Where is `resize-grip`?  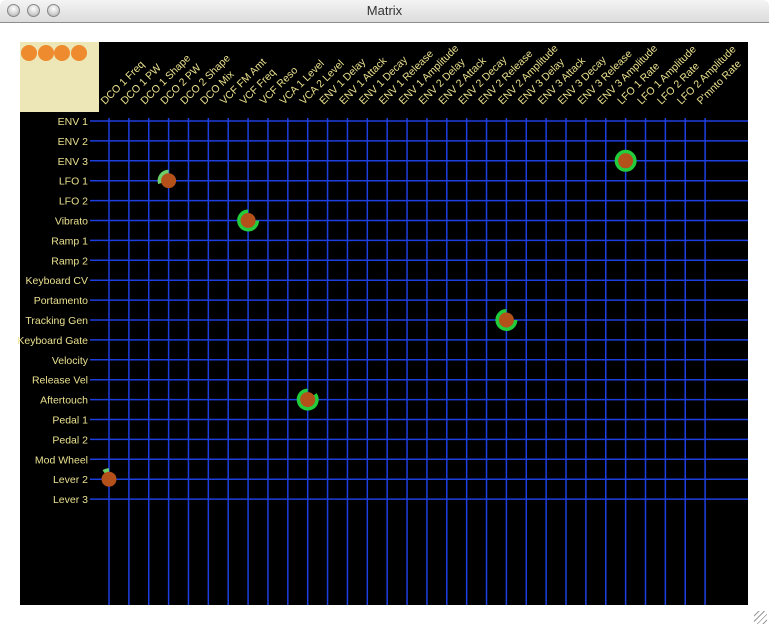 resize-grip is located at coordinates (760, 617).